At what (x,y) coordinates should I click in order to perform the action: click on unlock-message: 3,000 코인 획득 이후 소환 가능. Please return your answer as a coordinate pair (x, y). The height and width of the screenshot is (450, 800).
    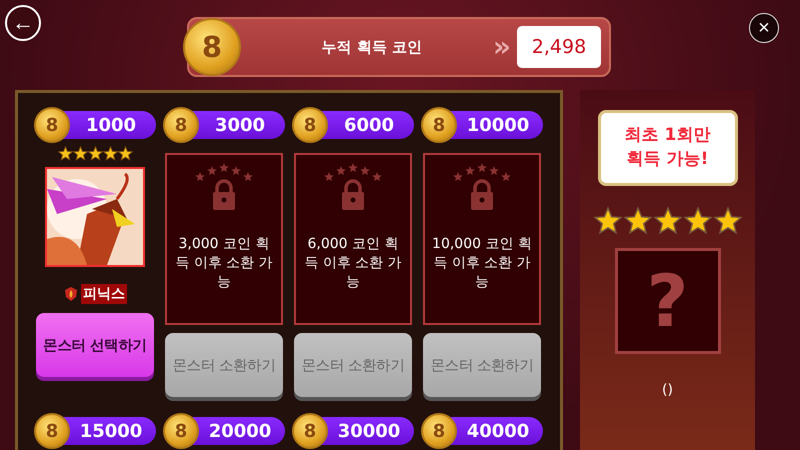
    Looking at the image, I should click on (224, 263).